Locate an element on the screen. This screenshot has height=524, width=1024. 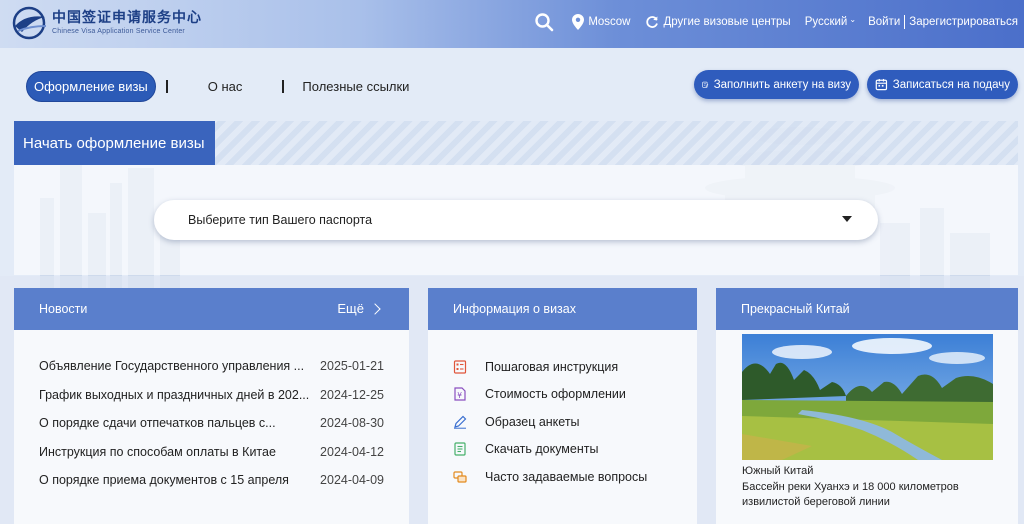
news-item-date: 2024-12-25 is located at coordinates (352, 394).